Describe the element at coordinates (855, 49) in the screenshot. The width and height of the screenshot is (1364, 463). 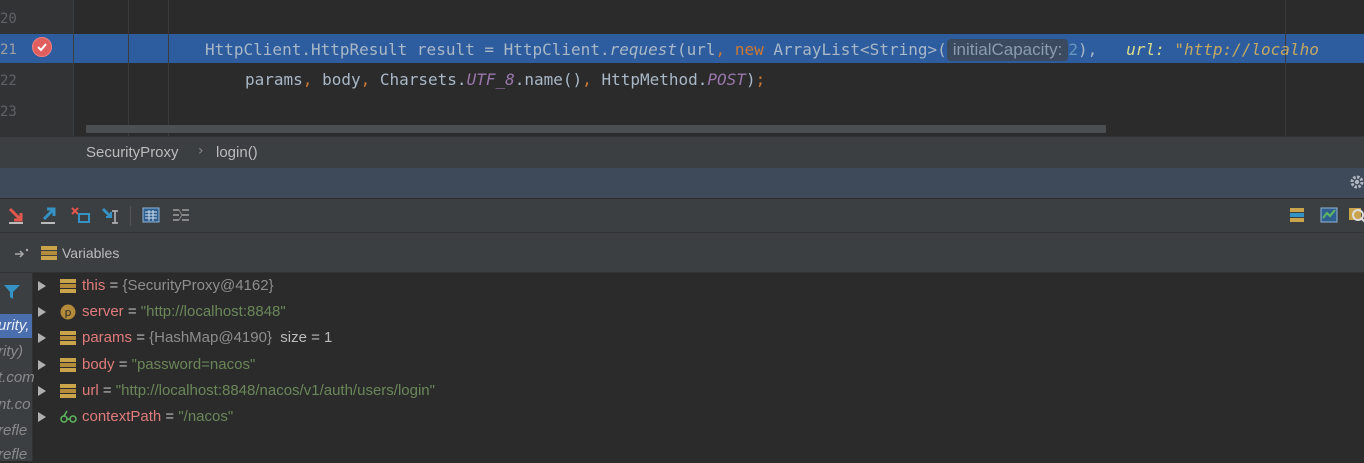
I see `code-text: ArrayList<String>(` at that location.